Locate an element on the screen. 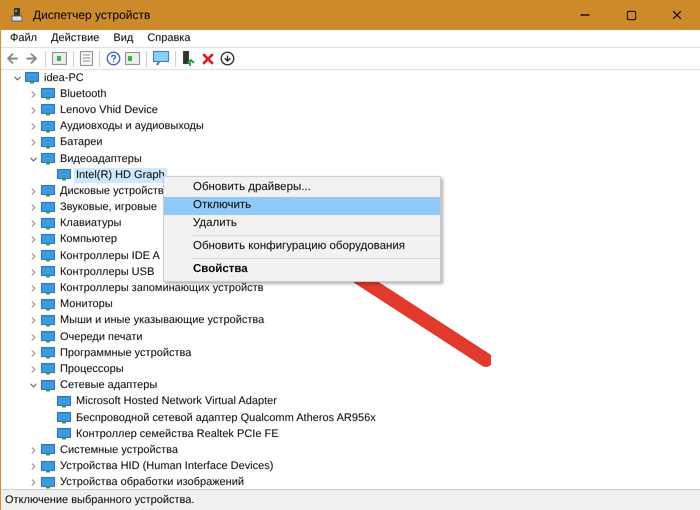 The image size is (700, 510). tree-item: Intel(R) HD Graph is located at coordinates (120, 175).